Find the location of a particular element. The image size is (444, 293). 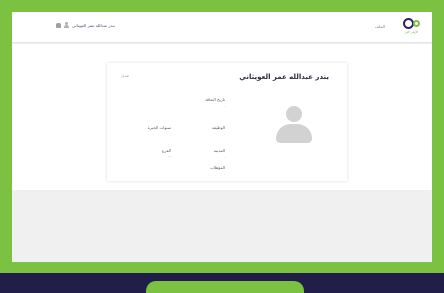

app-logo: الأوفر كلين is located at coordinates (409, 27).